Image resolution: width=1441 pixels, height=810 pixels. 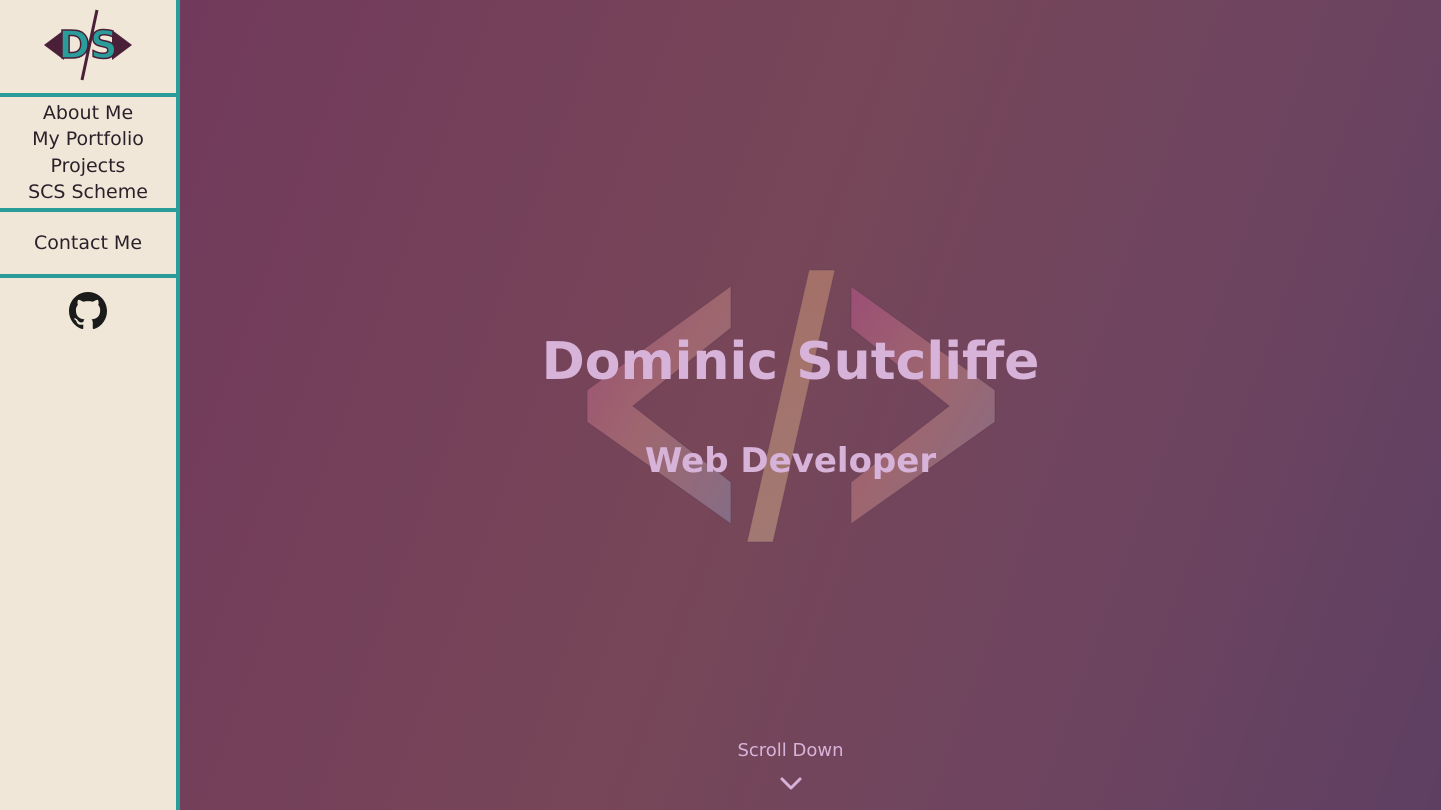 What do you see at coordinates (88, 192) in the screenshot?
I see `nav-link-scs-scheme: SCS Scheme` at bounding box center [88, 192].